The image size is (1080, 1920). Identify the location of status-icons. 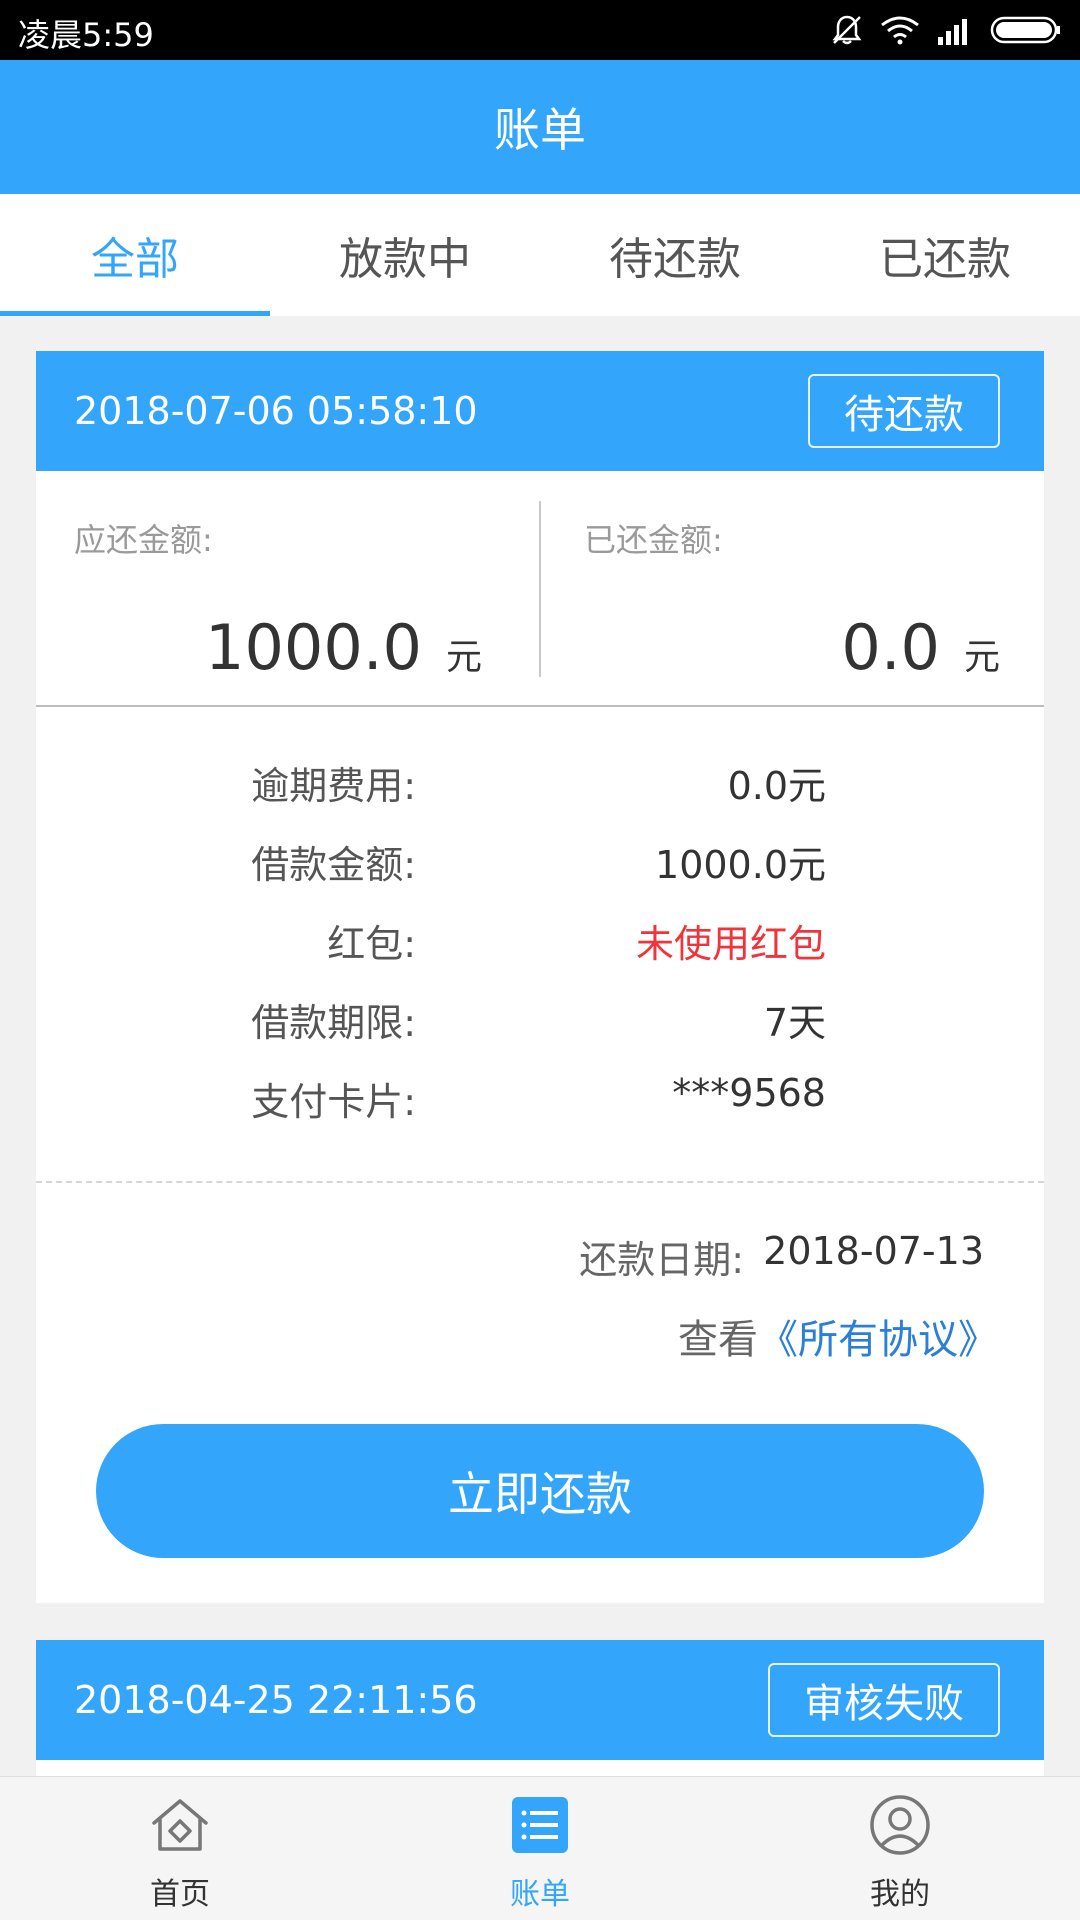
(946, 30).